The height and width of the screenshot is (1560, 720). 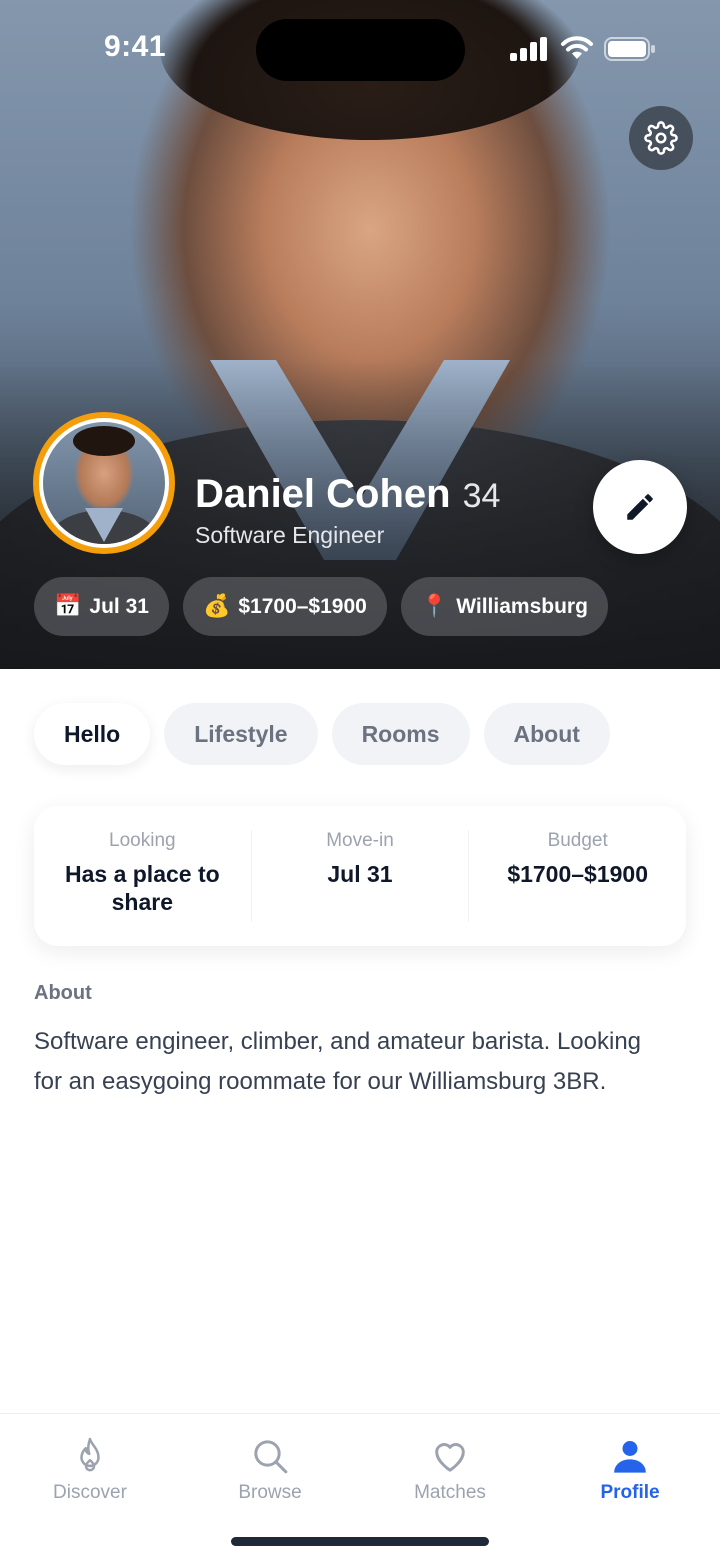 I want to click on chip-move-in-date: 📅 Jul 31, so click(x=101, y=606).